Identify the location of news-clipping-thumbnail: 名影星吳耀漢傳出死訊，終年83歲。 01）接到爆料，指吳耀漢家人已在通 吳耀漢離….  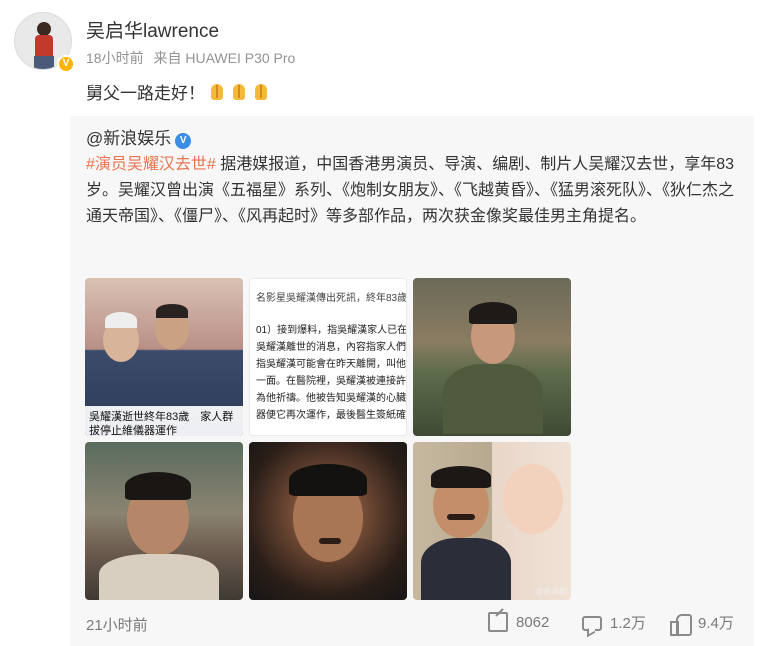
(328, 357).